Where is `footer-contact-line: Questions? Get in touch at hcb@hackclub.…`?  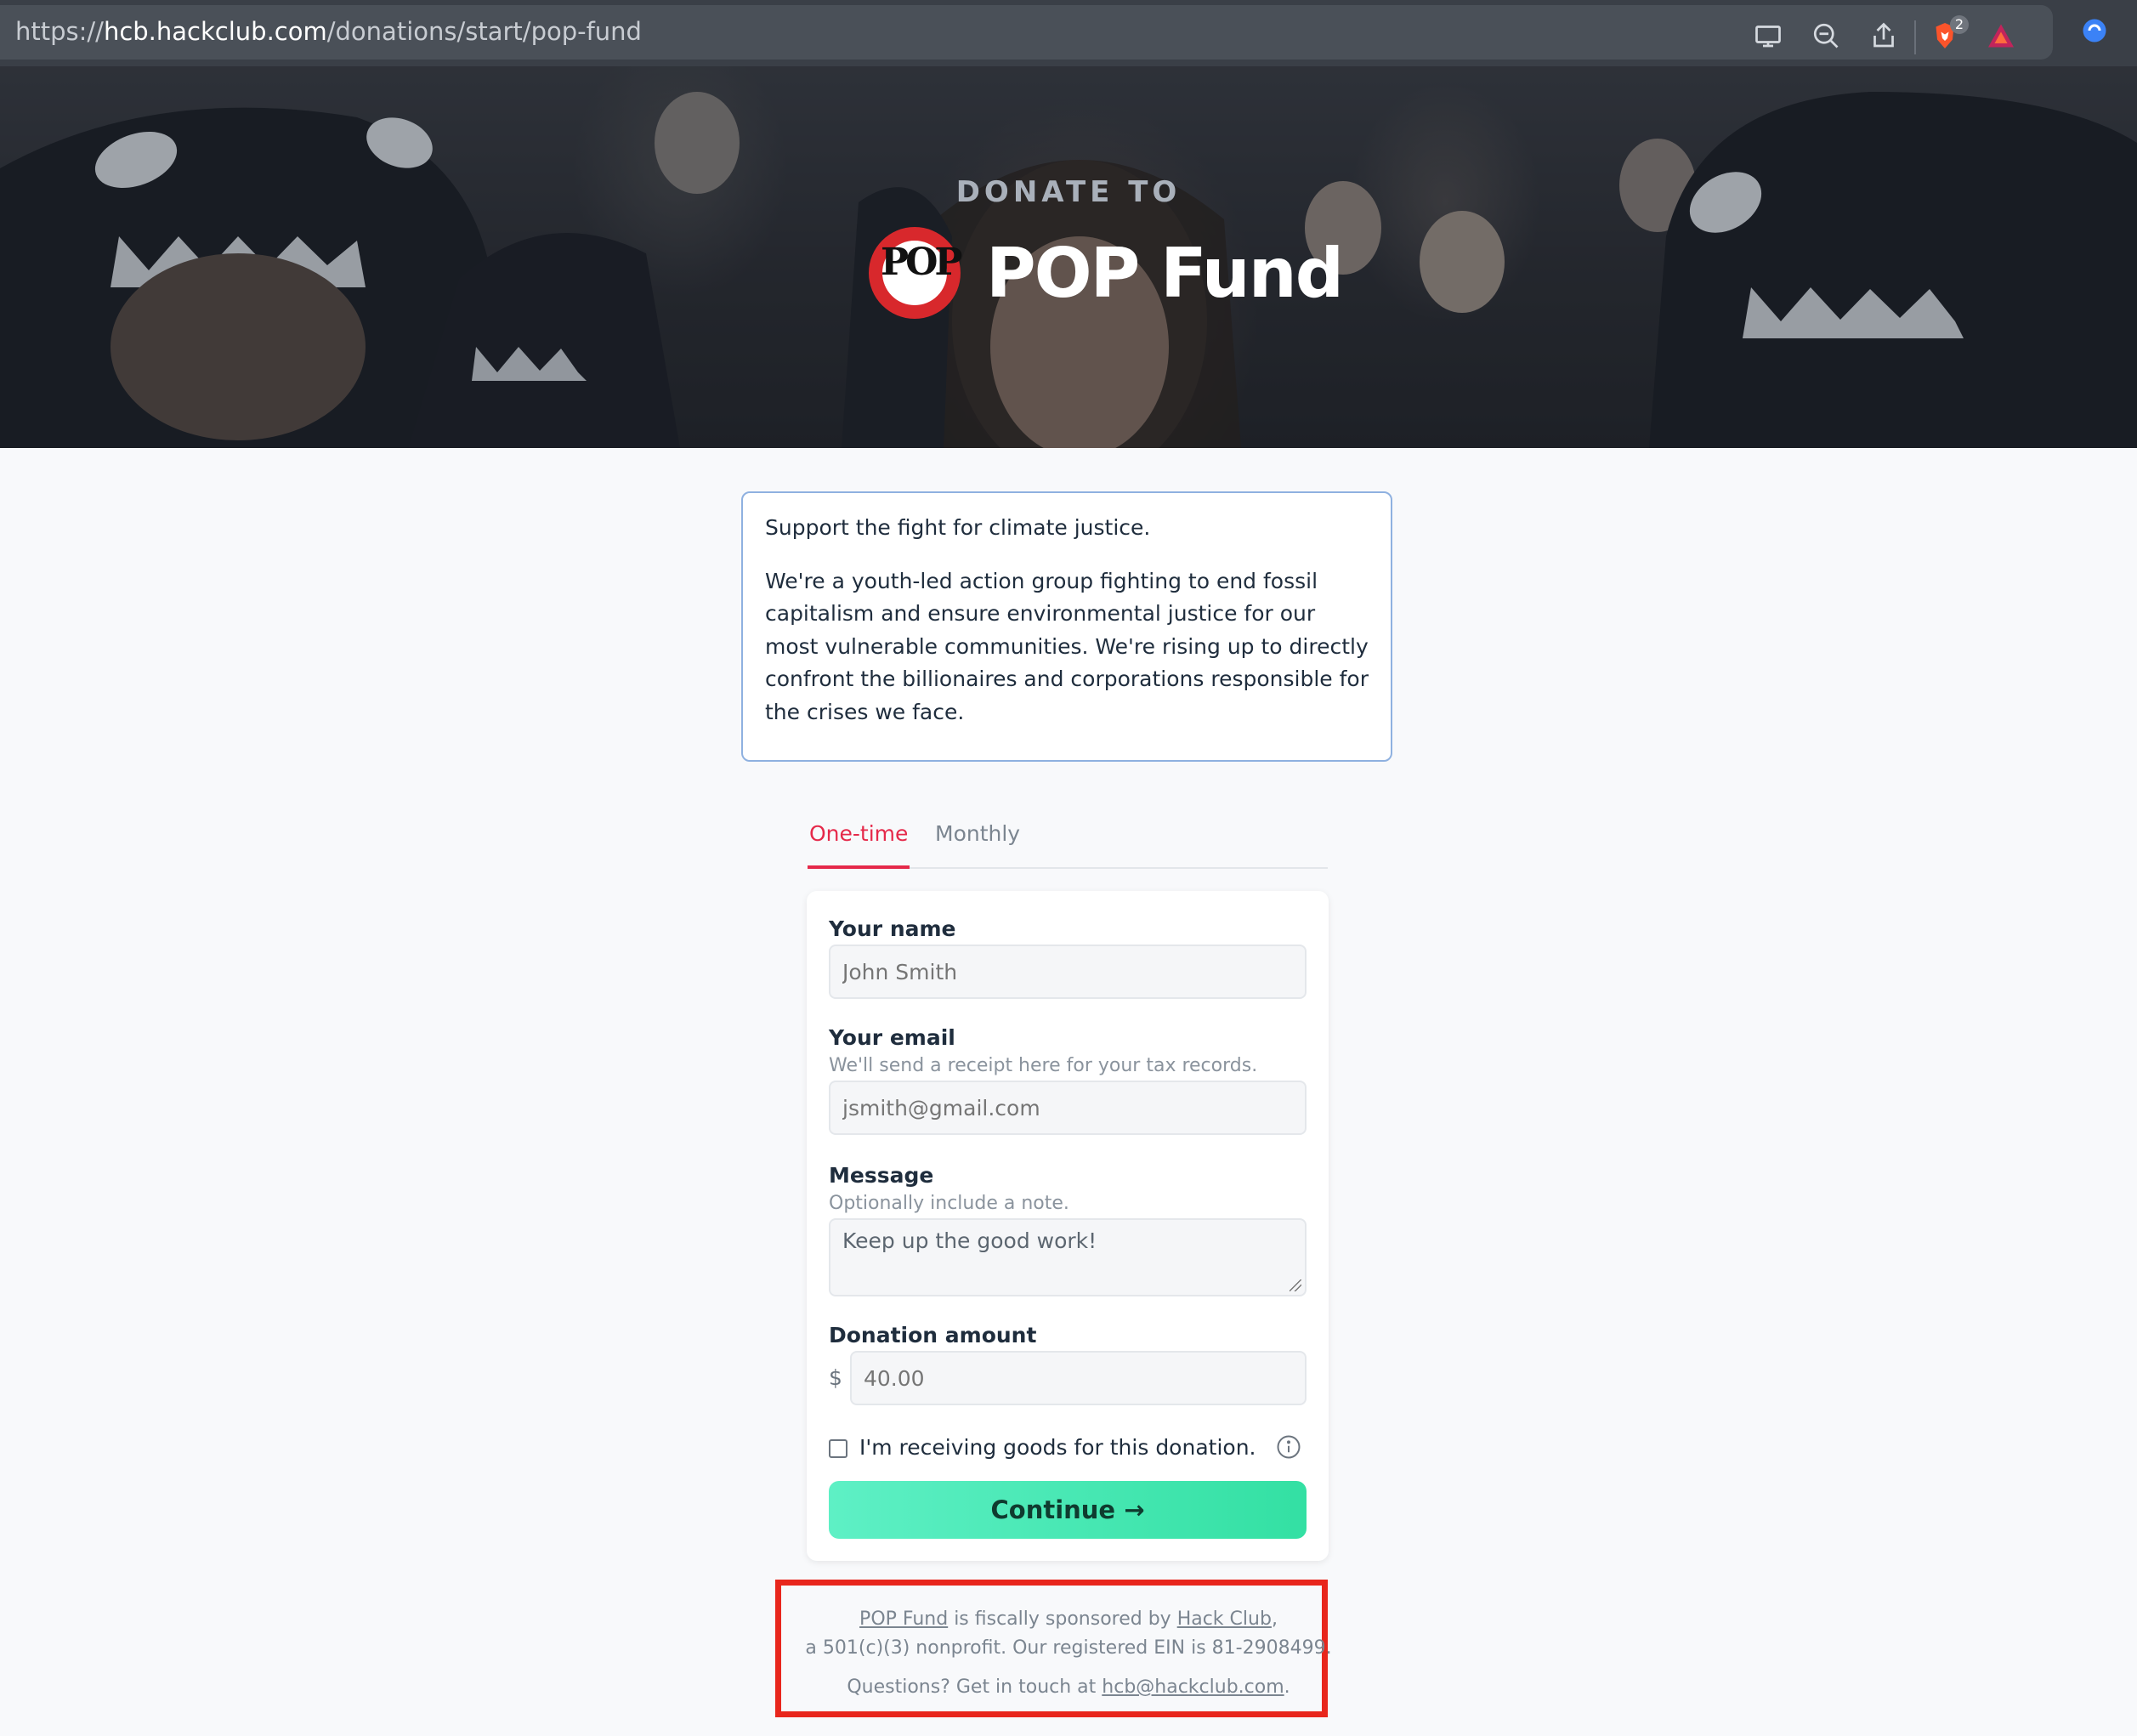
footer-contact-line: Questions? Get in touch at hcb@hackclub.… is located at coordinates (1068, 1687).